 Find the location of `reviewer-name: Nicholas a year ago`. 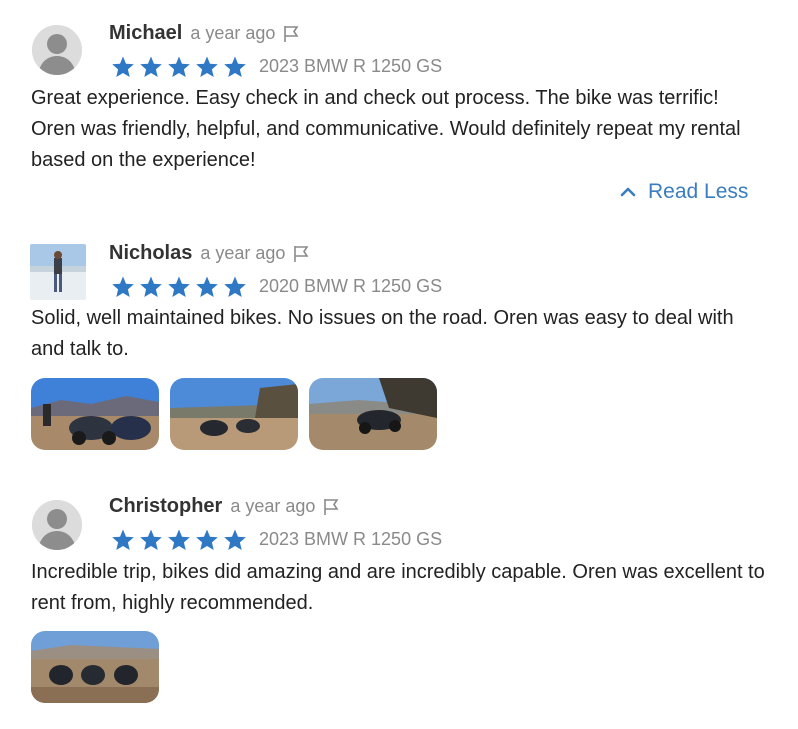

reviewer-name: Nicholas a year ago is located at coordinates (210, 253).